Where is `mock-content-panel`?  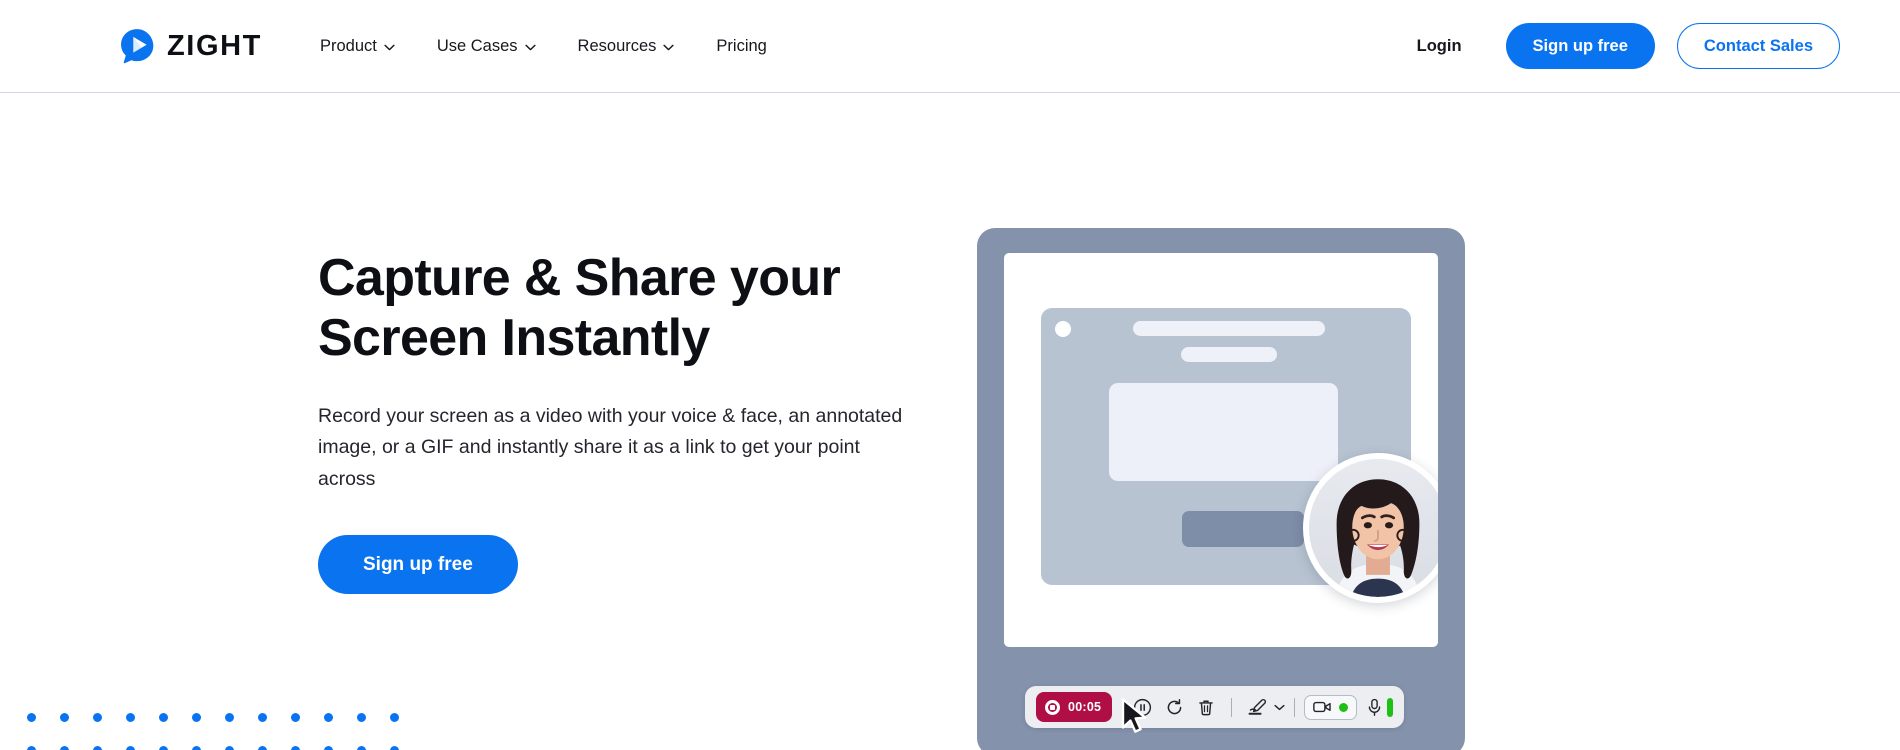
mock-content-panel is located at coordinates (1223, 432).